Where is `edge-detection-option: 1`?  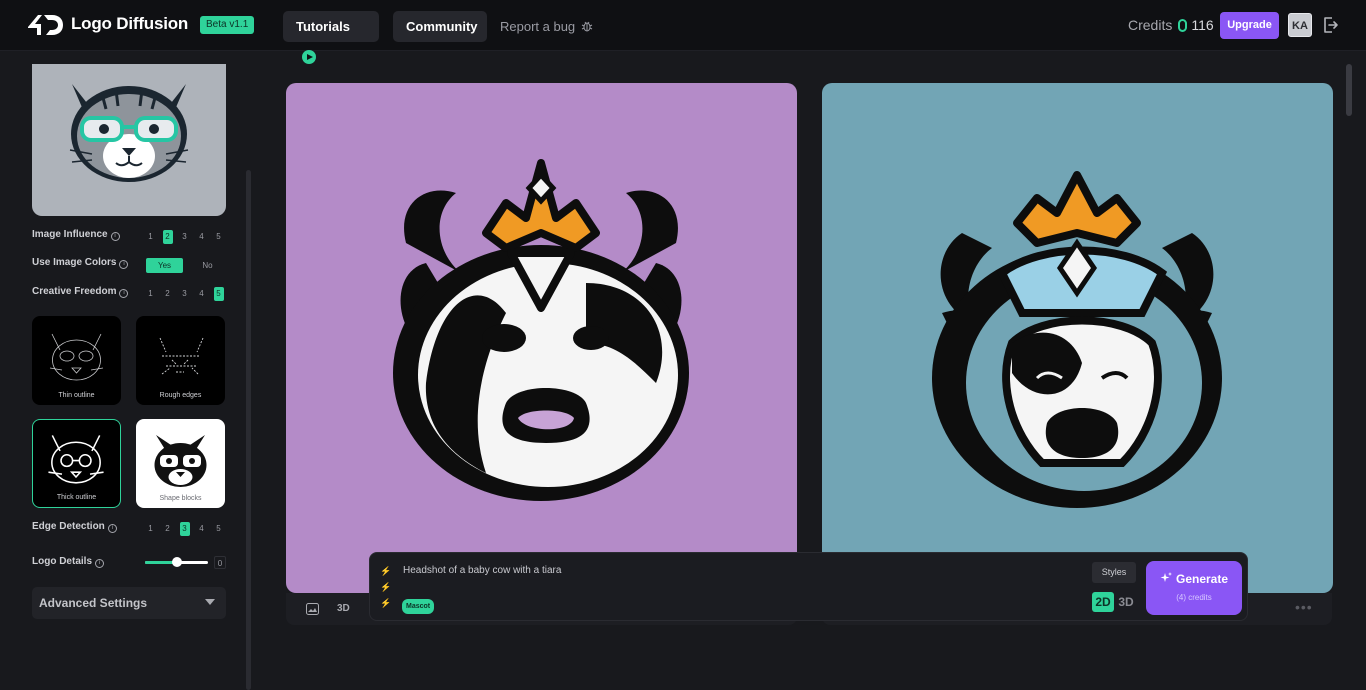 edge-detection-option: 1 is located at coordinates (150, 529).